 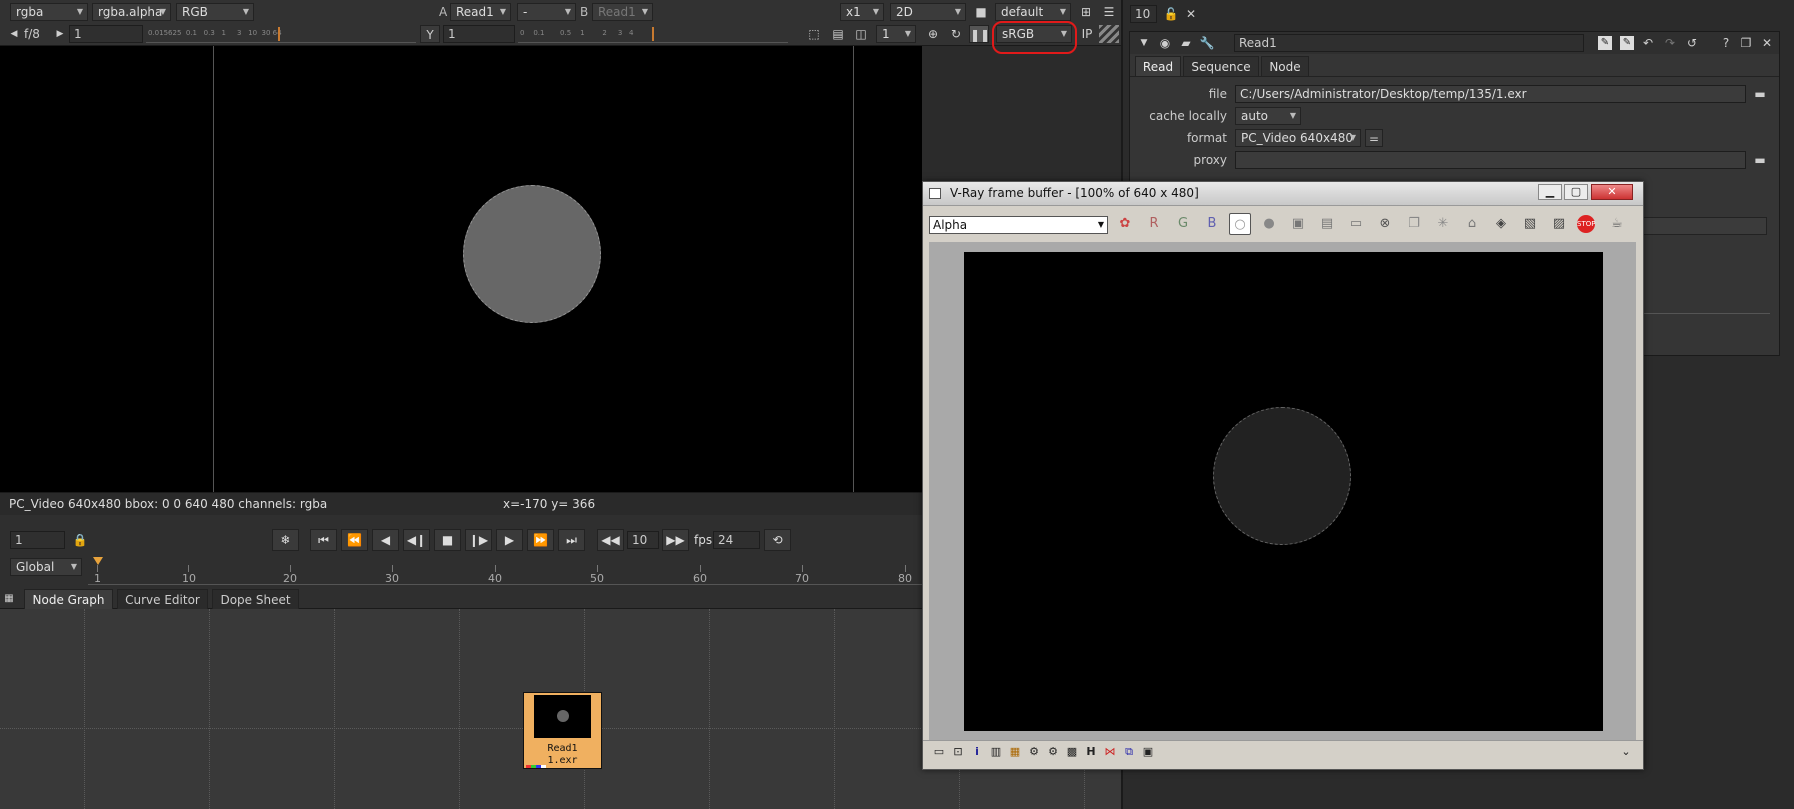 I want to click on compare-op-dropdown: - ▼, so click(x=546, y=12).